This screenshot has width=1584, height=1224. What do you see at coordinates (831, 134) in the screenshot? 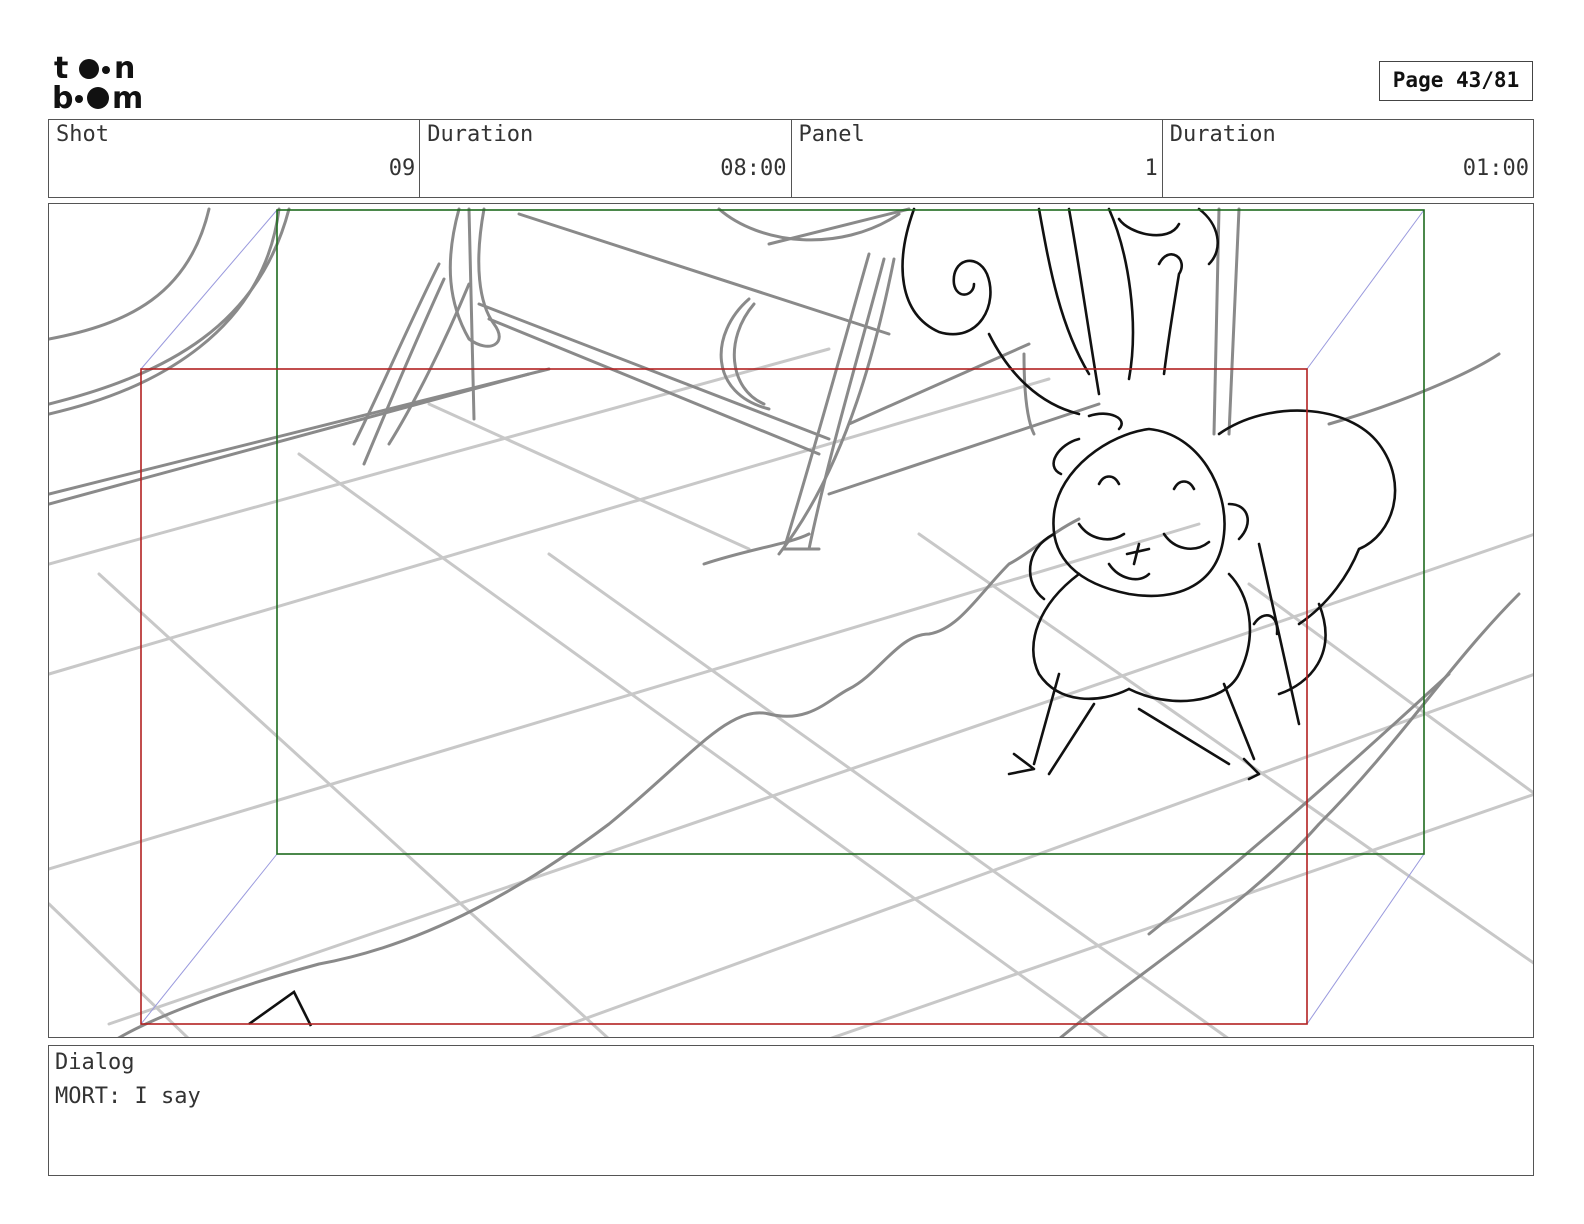
I see `panel-label: Panel` at bounding box center [831, 134].